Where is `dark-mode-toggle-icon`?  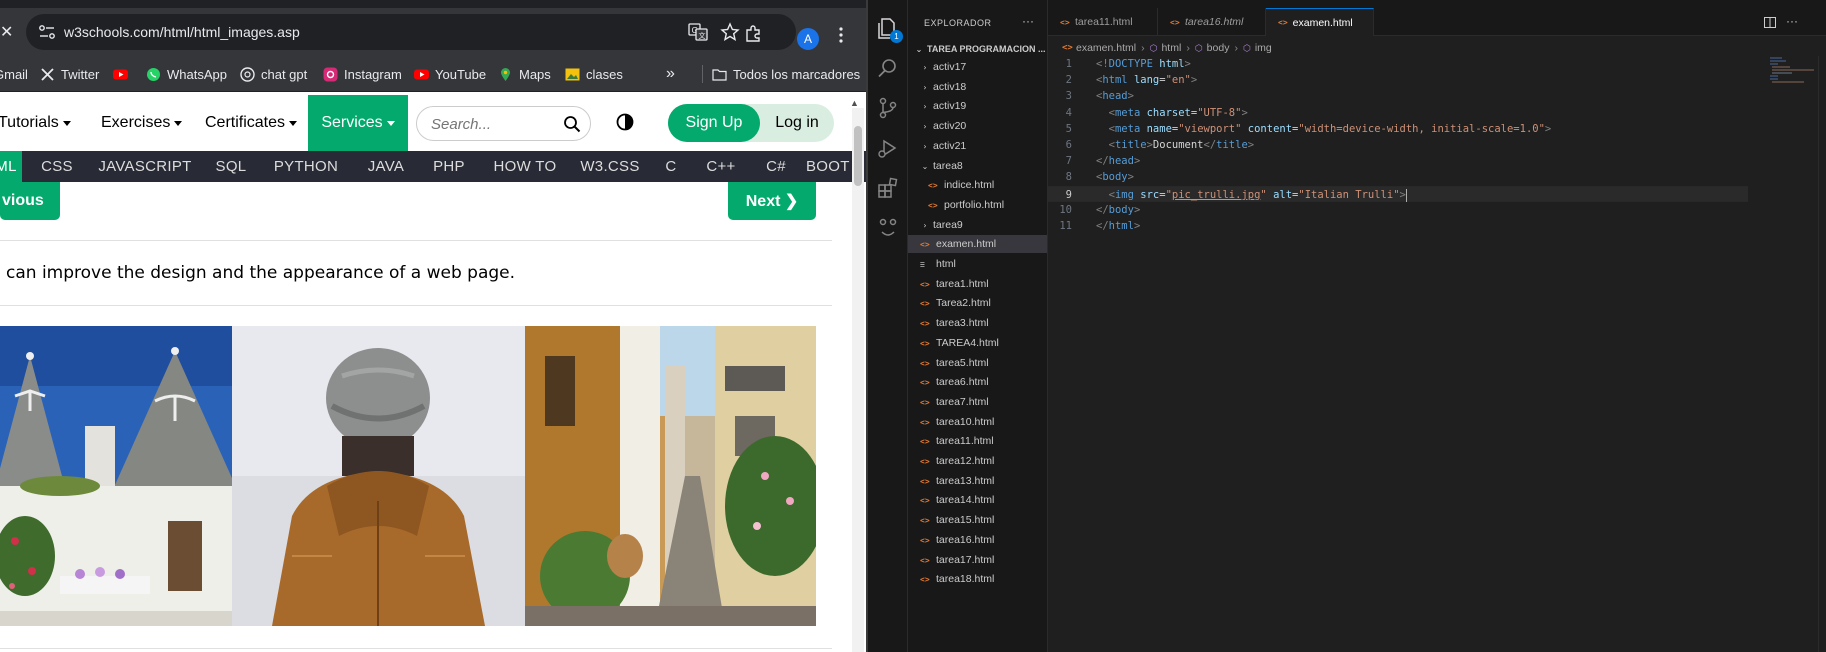
dark-mode-toggle-icon is located at coordinates (625, 122).